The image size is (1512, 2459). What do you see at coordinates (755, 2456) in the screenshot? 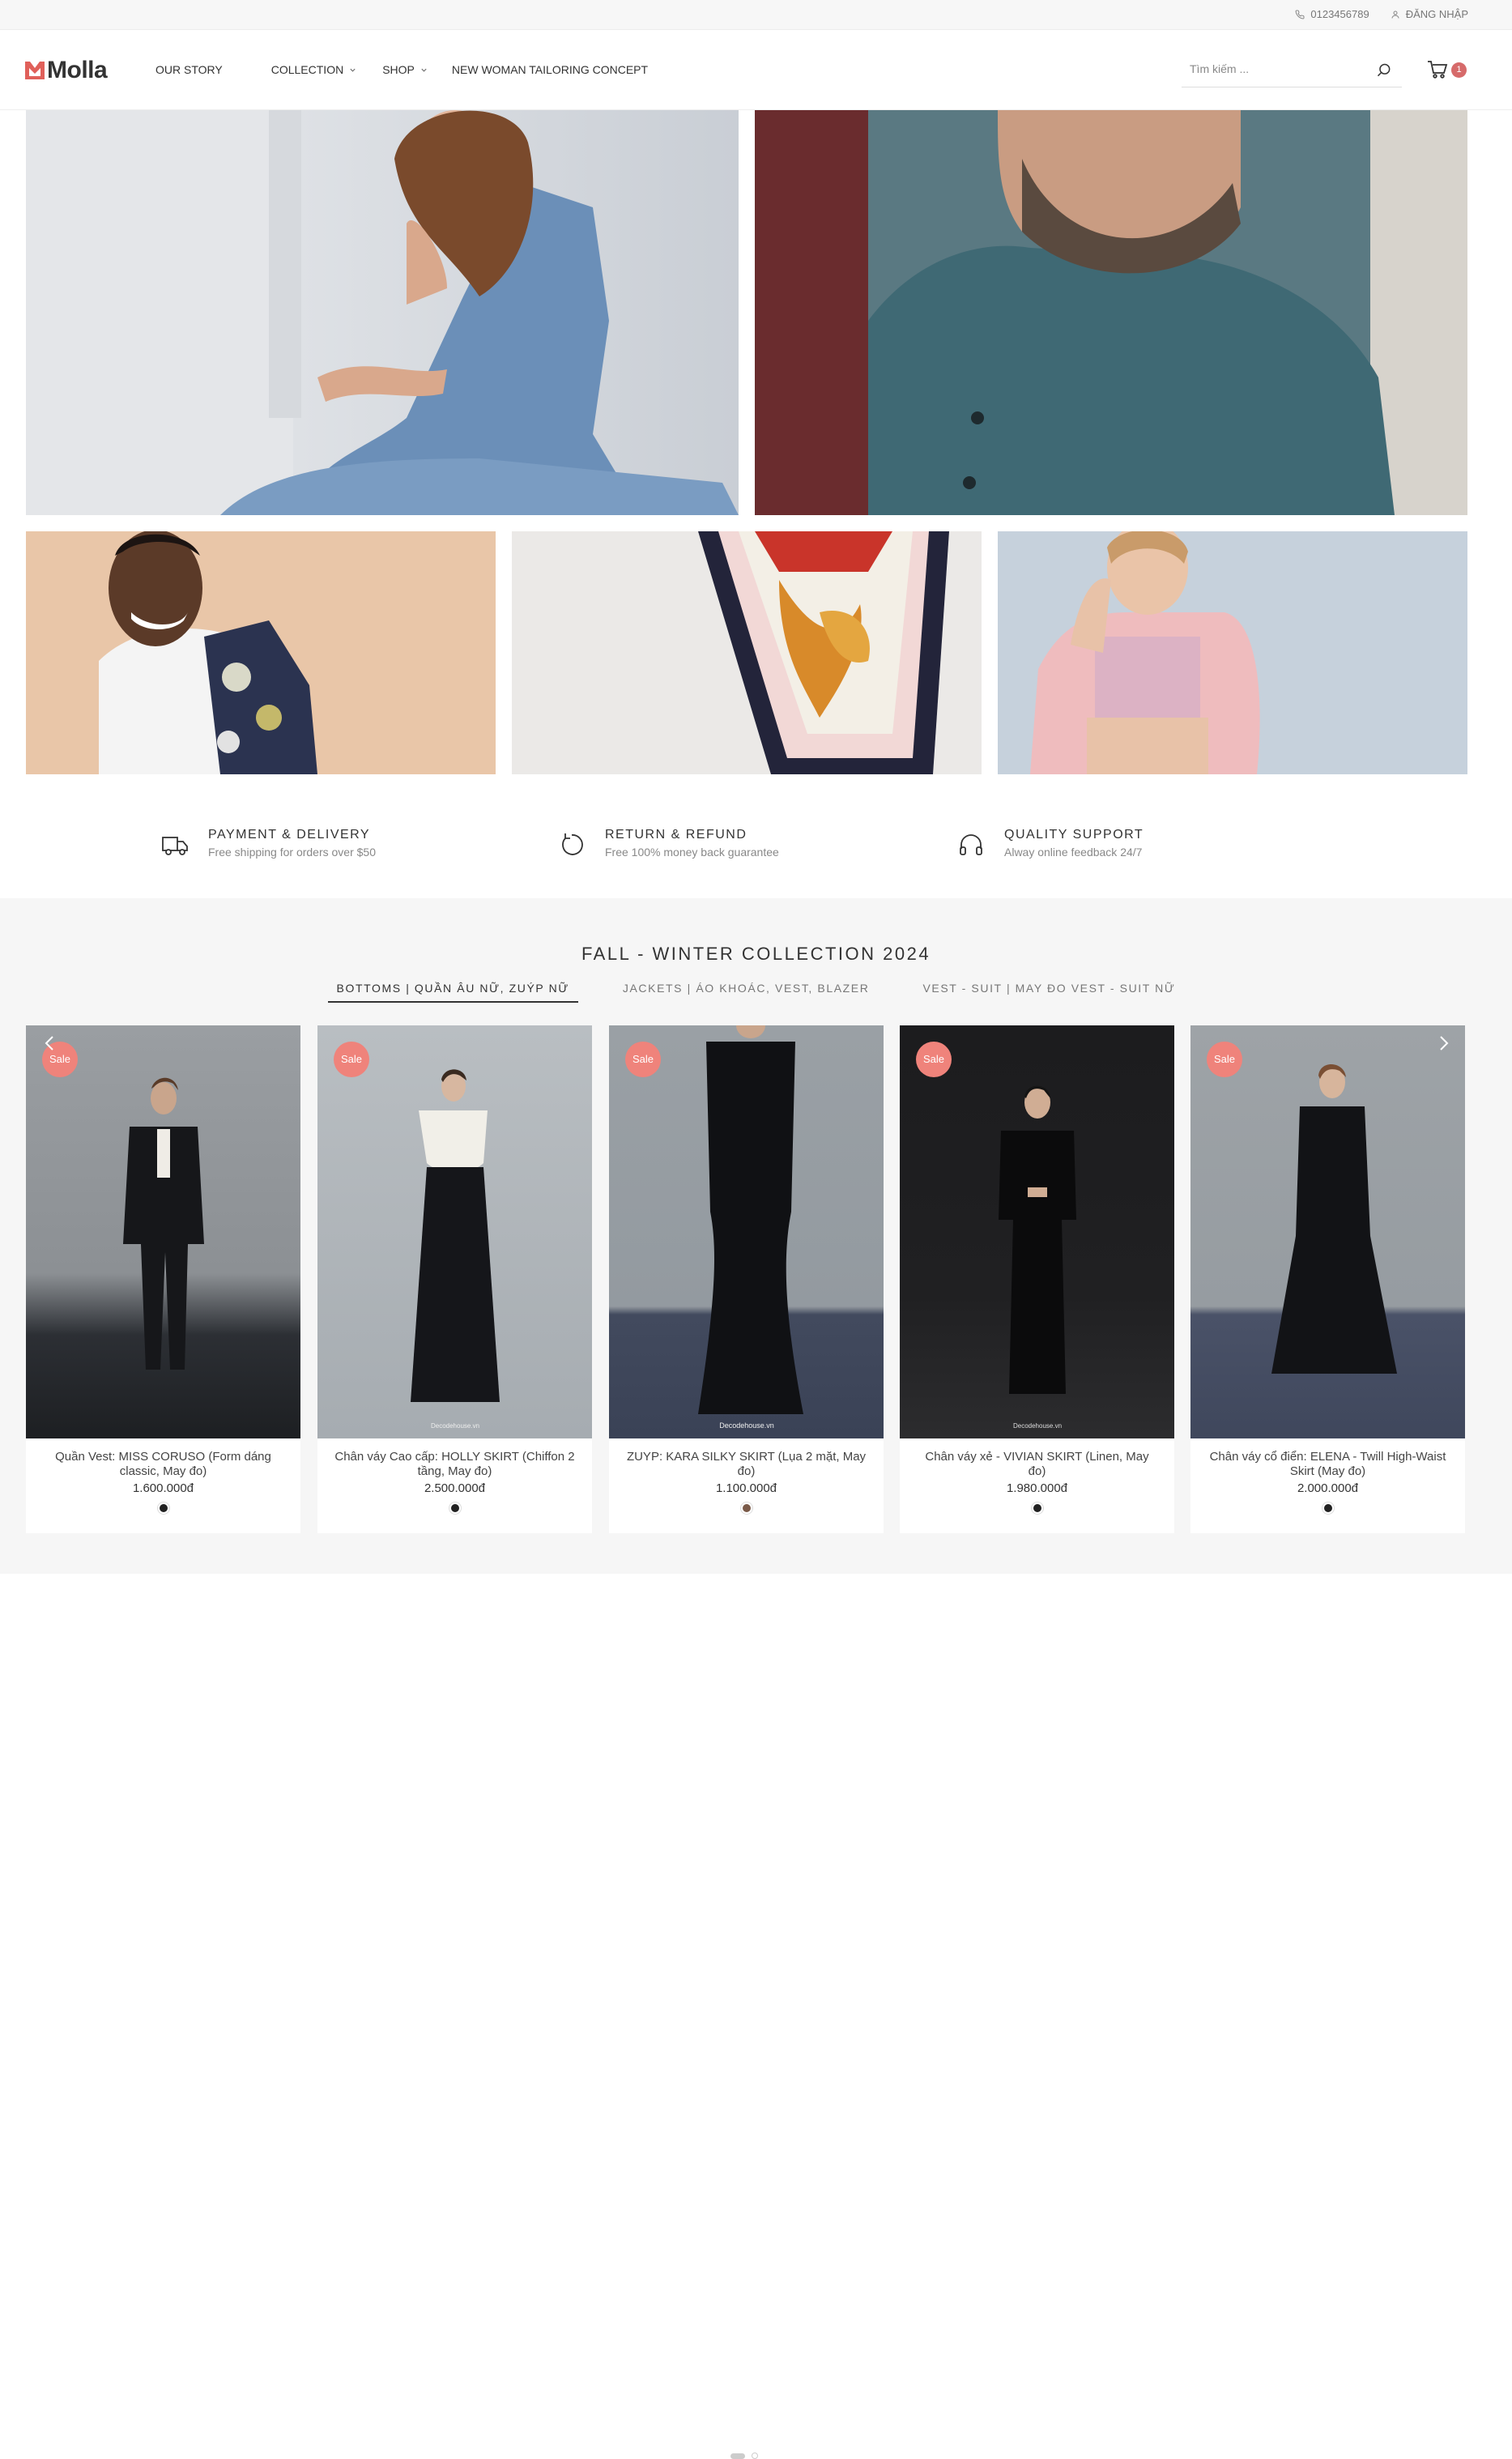
I see `carousel-dot` at bounding box center [755, 2456].